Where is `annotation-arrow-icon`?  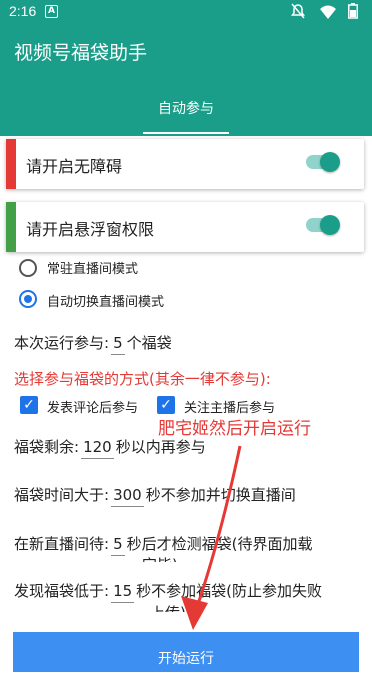 annotation-arrow-icon is located at coordinates (211, 537).